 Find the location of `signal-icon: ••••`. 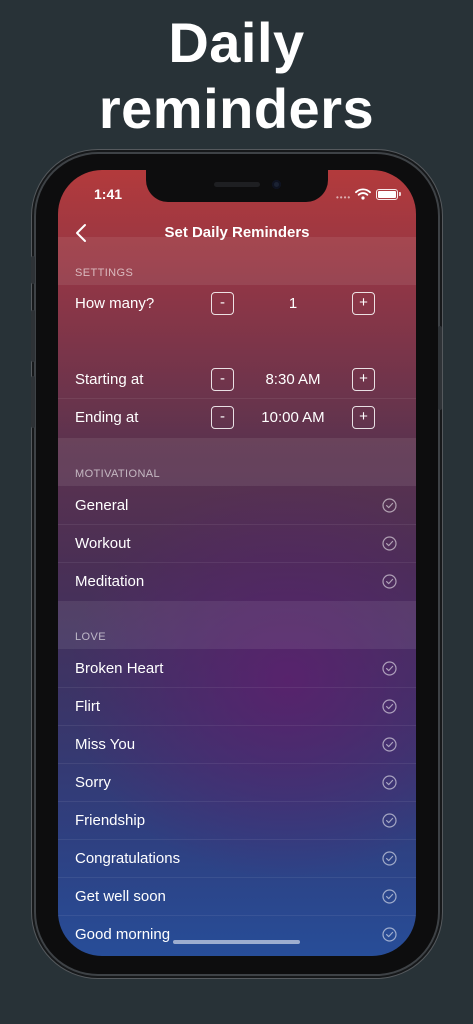

signal-icon: •••• is located at coordinates (344, 197).